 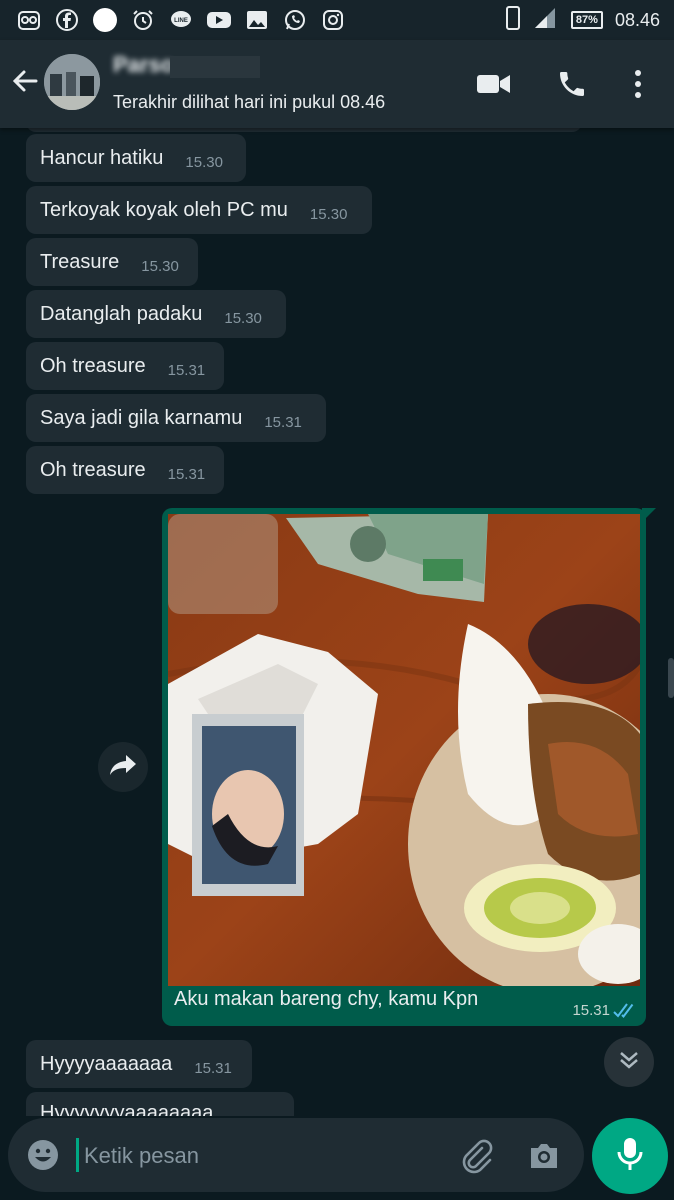 What do you see at coordinates (72, 82) in the screenshot?
I see `avatar` at bounding box center [72, 82].